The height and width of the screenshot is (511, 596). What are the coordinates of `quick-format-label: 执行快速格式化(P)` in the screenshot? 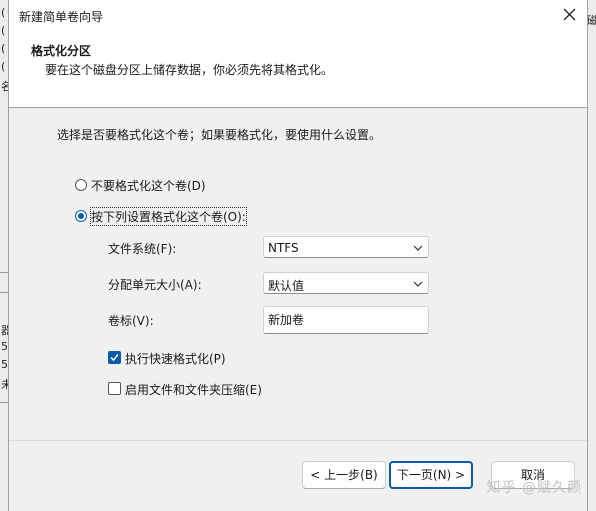 It's located at (175, 358).